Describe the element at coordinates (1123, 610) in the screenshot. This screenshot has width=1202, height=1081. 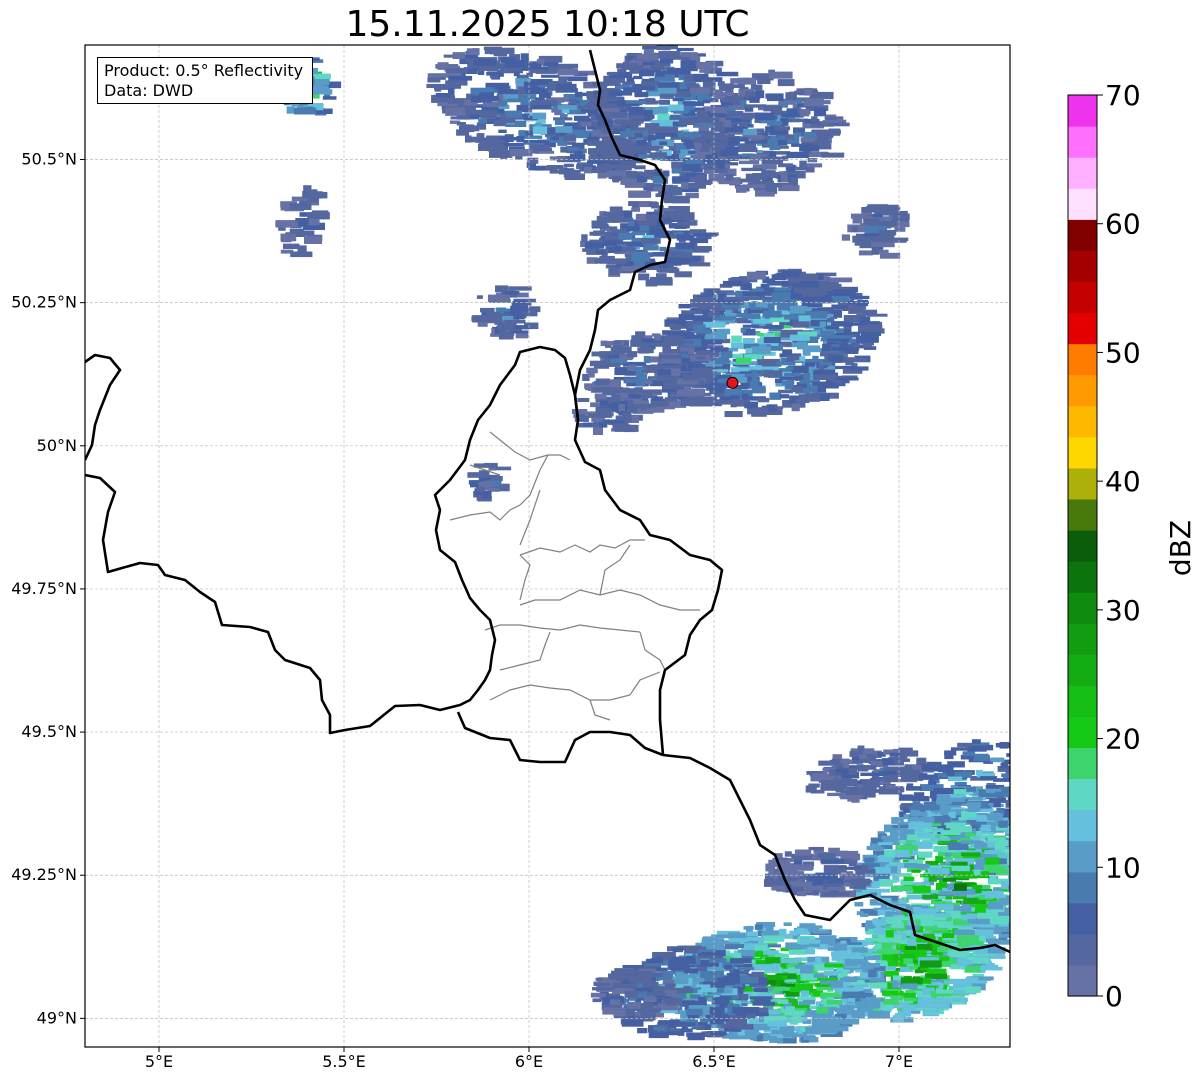
I see `colorbar-tick-label: 30` at that location.